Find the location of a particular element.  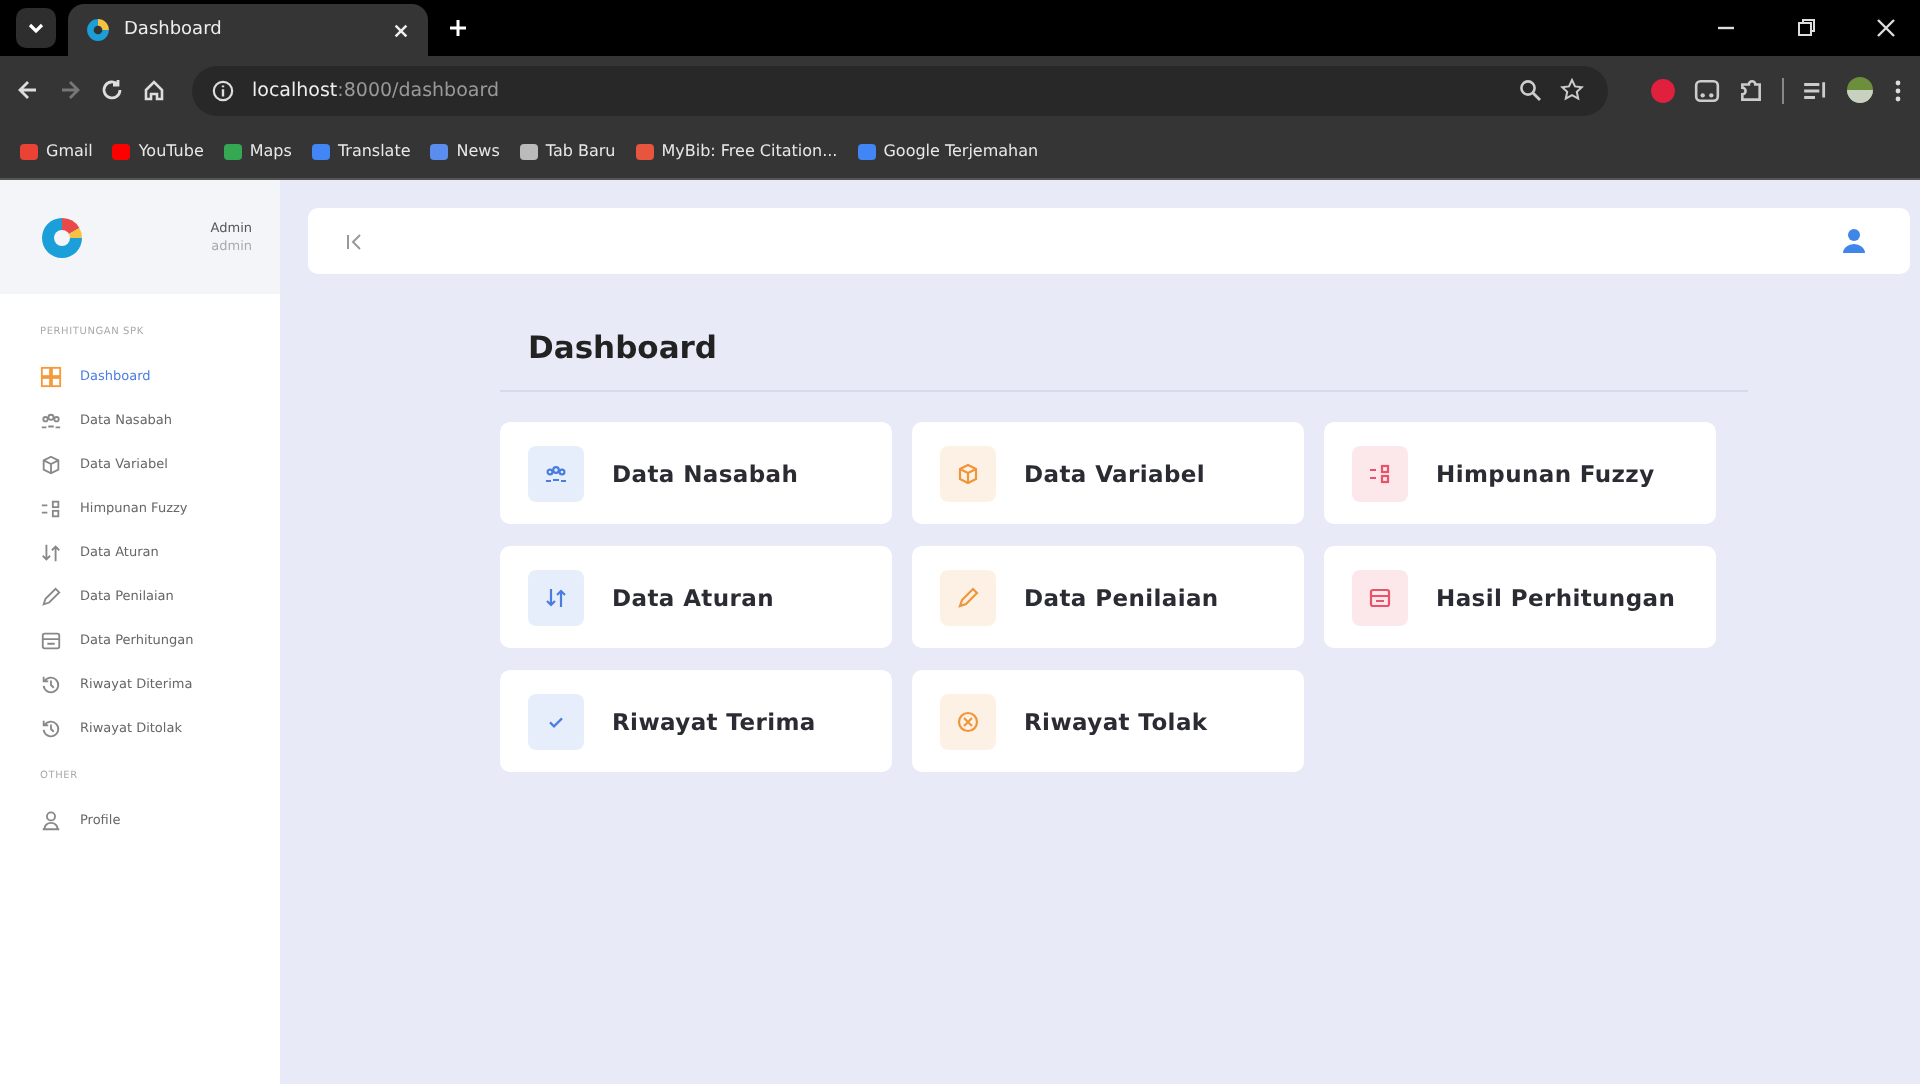

card-title: Riwayat Terima is located at coordinates (714, 721).